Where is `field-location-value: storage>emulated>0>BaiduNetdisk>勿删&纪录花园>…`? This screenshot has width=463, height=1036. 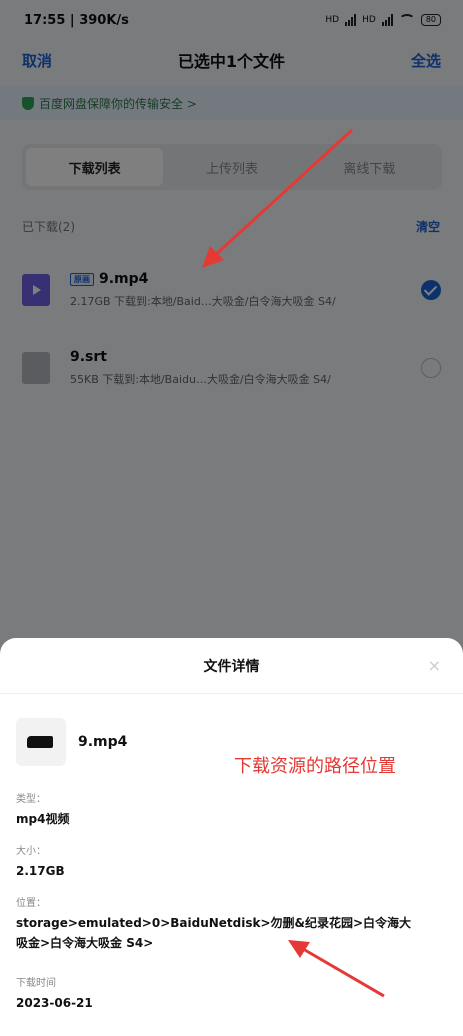
field-location-value: storage>emulated>0>BaiduNetdisk>勿删&纪录花园>… is located at coordinates (214, 933).